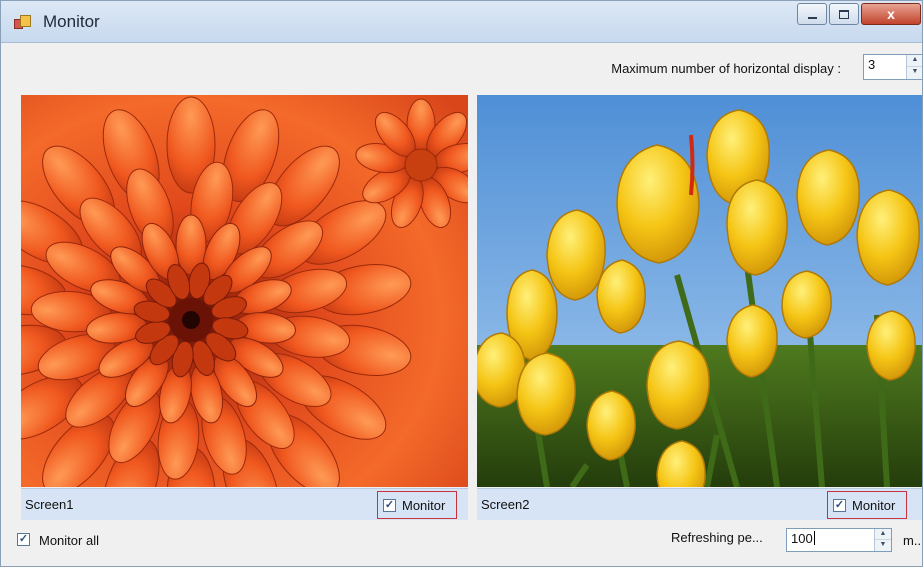 This screenshot has width=923, height=567. Describe the element at coordinates (505, 504) in the screenshot. I see `screen2-label: Screen2` at that location.